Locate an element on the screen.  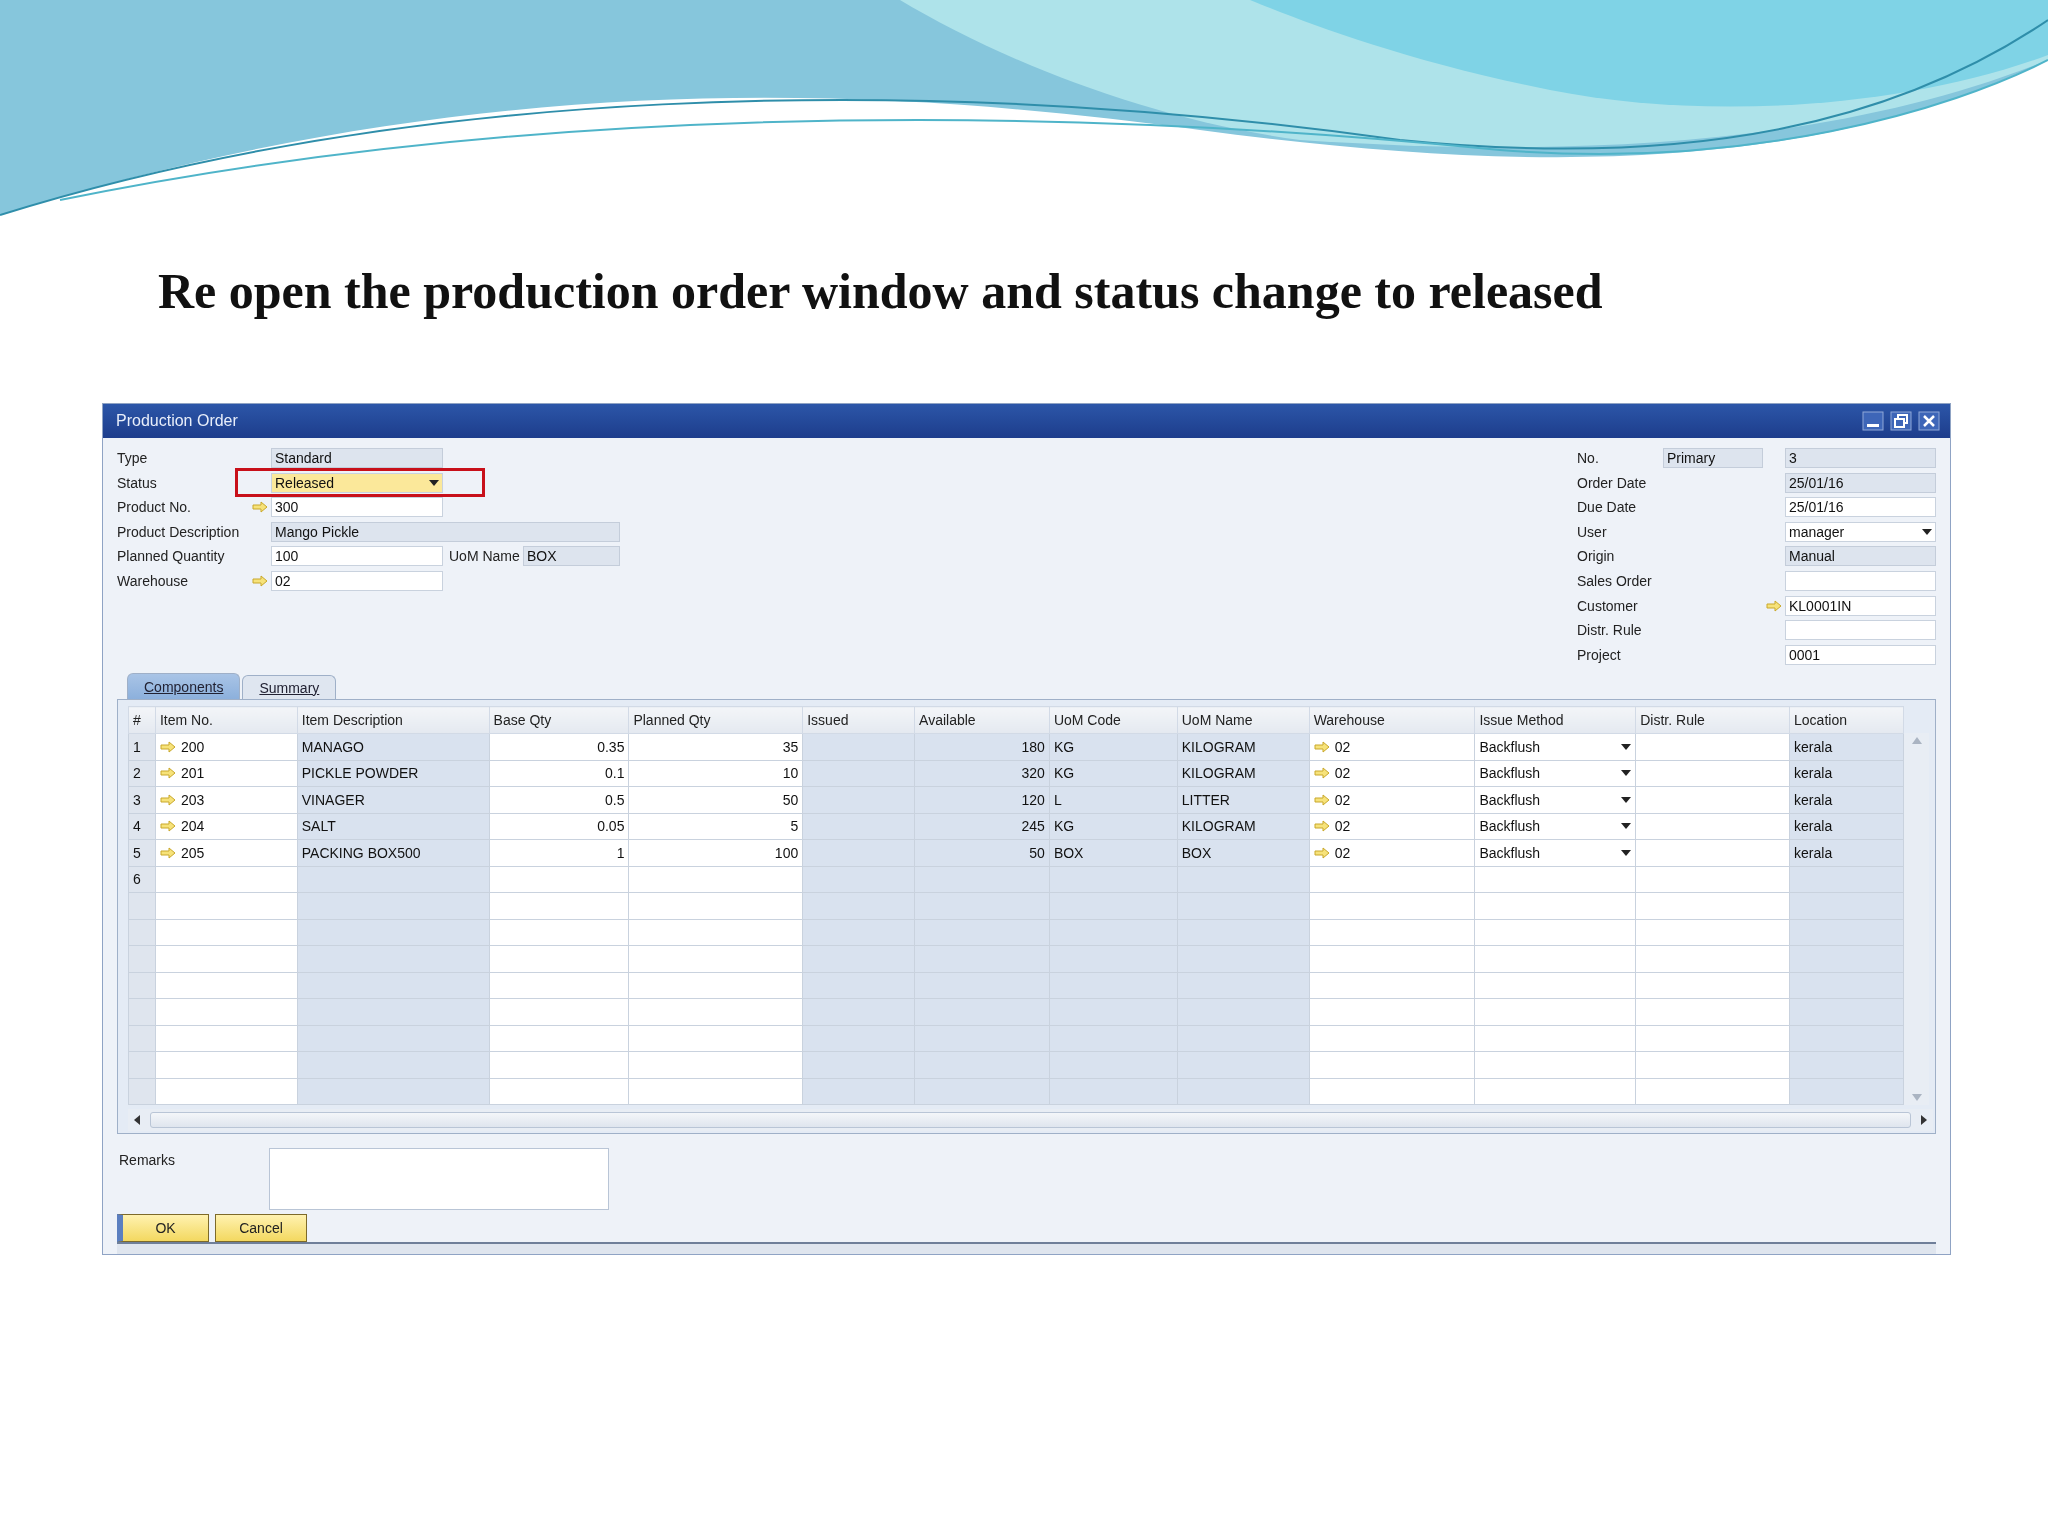
column-header: Issue Method is located at coordinates (1555, 720).